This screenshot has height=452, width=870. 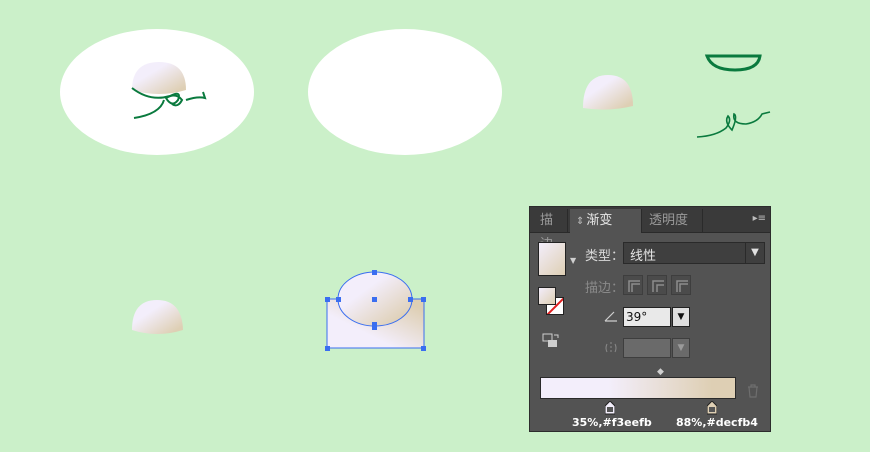 What do you see at coordinates (717, 422) in the screenshot?
I see `gradient-stop-2-label: 88%,#decfb4` at bounding box center [717, 422].